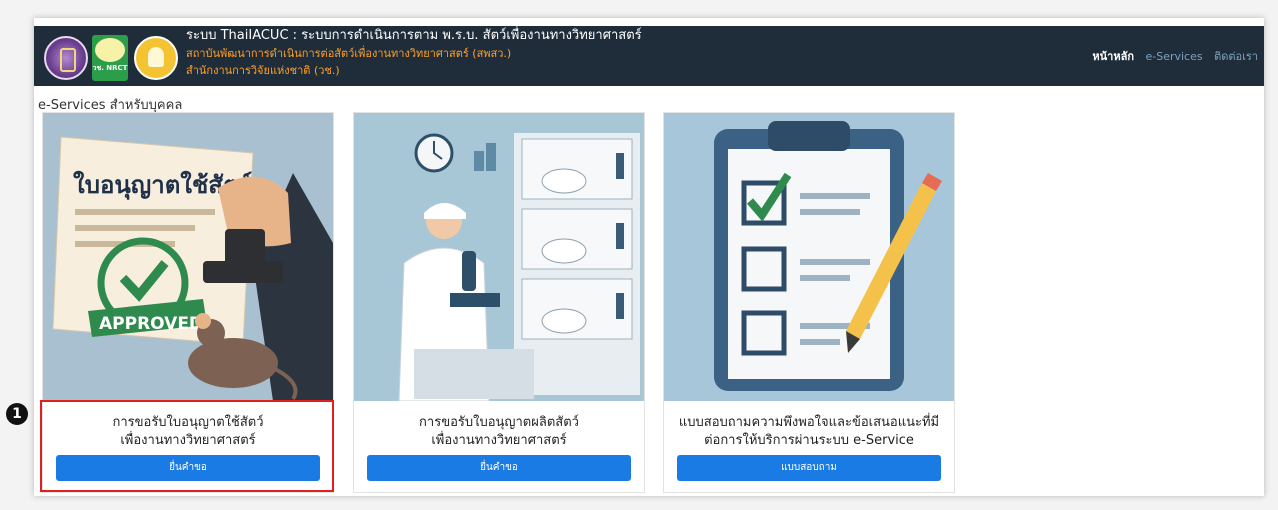 This screenshot has height=510, width=1278. What do you see at coordinates (809, 440) in the screenshot?
I see `card-title-line2: ต่อการให้บริการผ่านระบบ e-Service` at bounding box center [809, 440].